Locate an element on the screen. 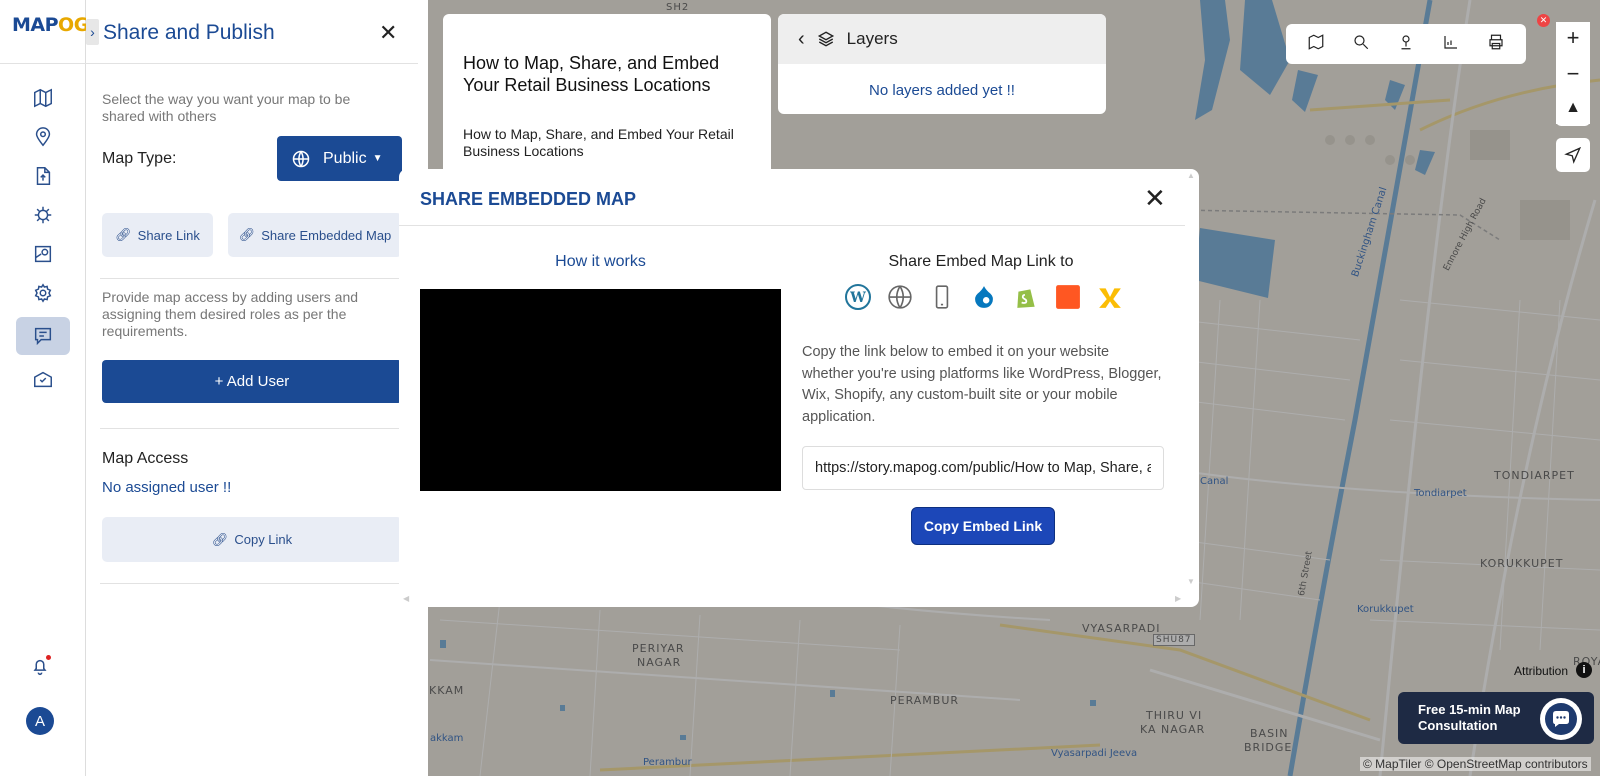  svg-text: W is located at coordinates (857, 298).